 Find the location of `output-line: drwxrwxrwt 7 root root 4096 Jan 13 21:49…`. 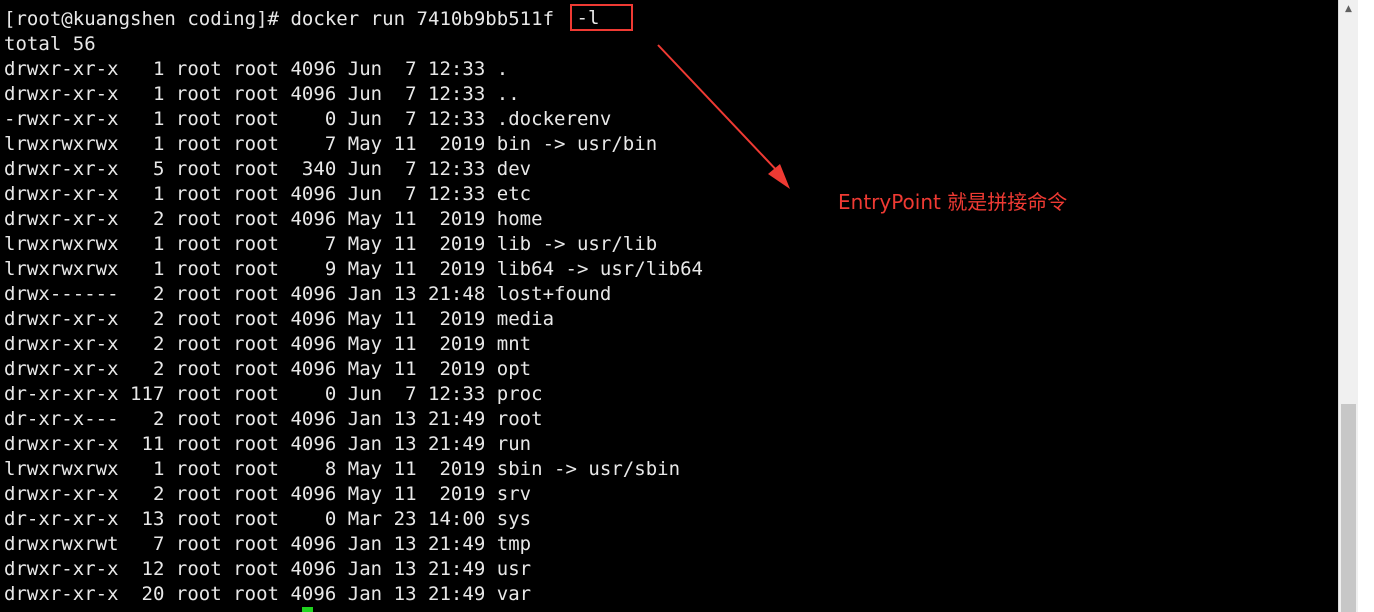

output-line: drwxrwxrwt 7 root root 4096 Jan 13 21:49… is located at coordinates (268, 544).